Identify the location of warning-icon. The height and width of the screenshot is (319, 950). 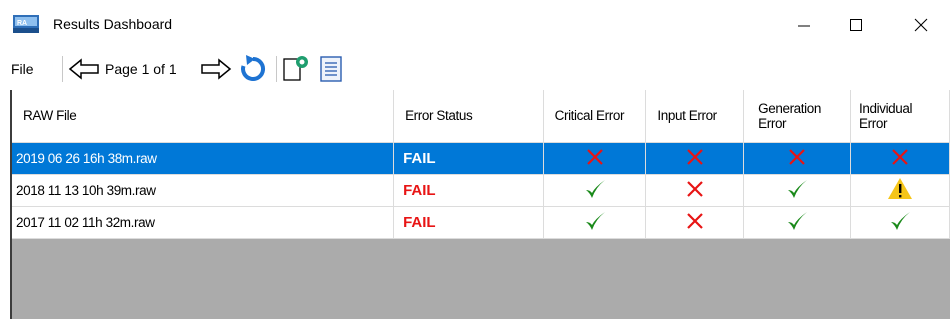
(900, 188).